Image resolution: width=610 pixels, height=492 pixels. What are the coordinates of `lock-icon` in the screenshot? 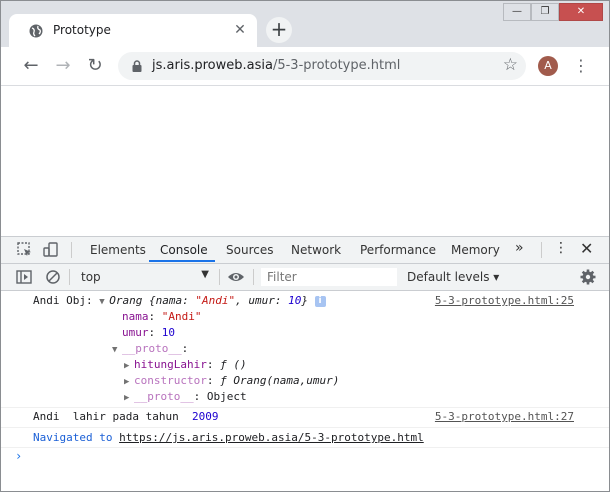 It's located at (137, 66).